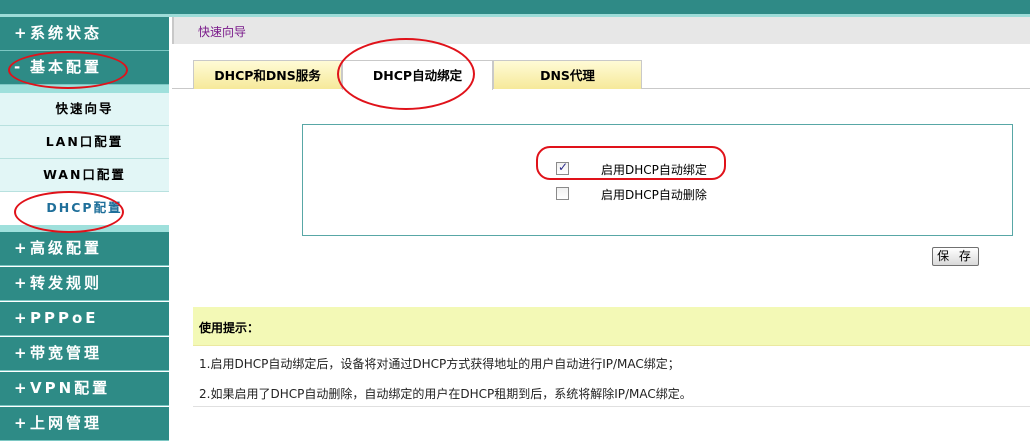 The width and height of the screenshot is (1030, 448). I want to click on sidebar-group-advanced-config: + 高级配置, so click(84, 249).